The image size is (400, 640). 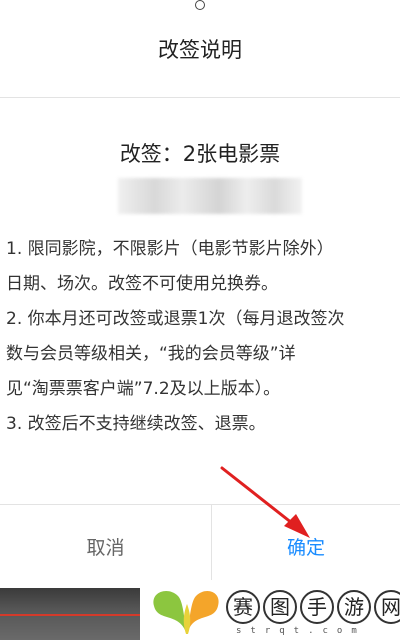 I want to click on rule-line: 2. 你本月还可改签或退票1次（每月退改签次, so click(x=175, y=319).